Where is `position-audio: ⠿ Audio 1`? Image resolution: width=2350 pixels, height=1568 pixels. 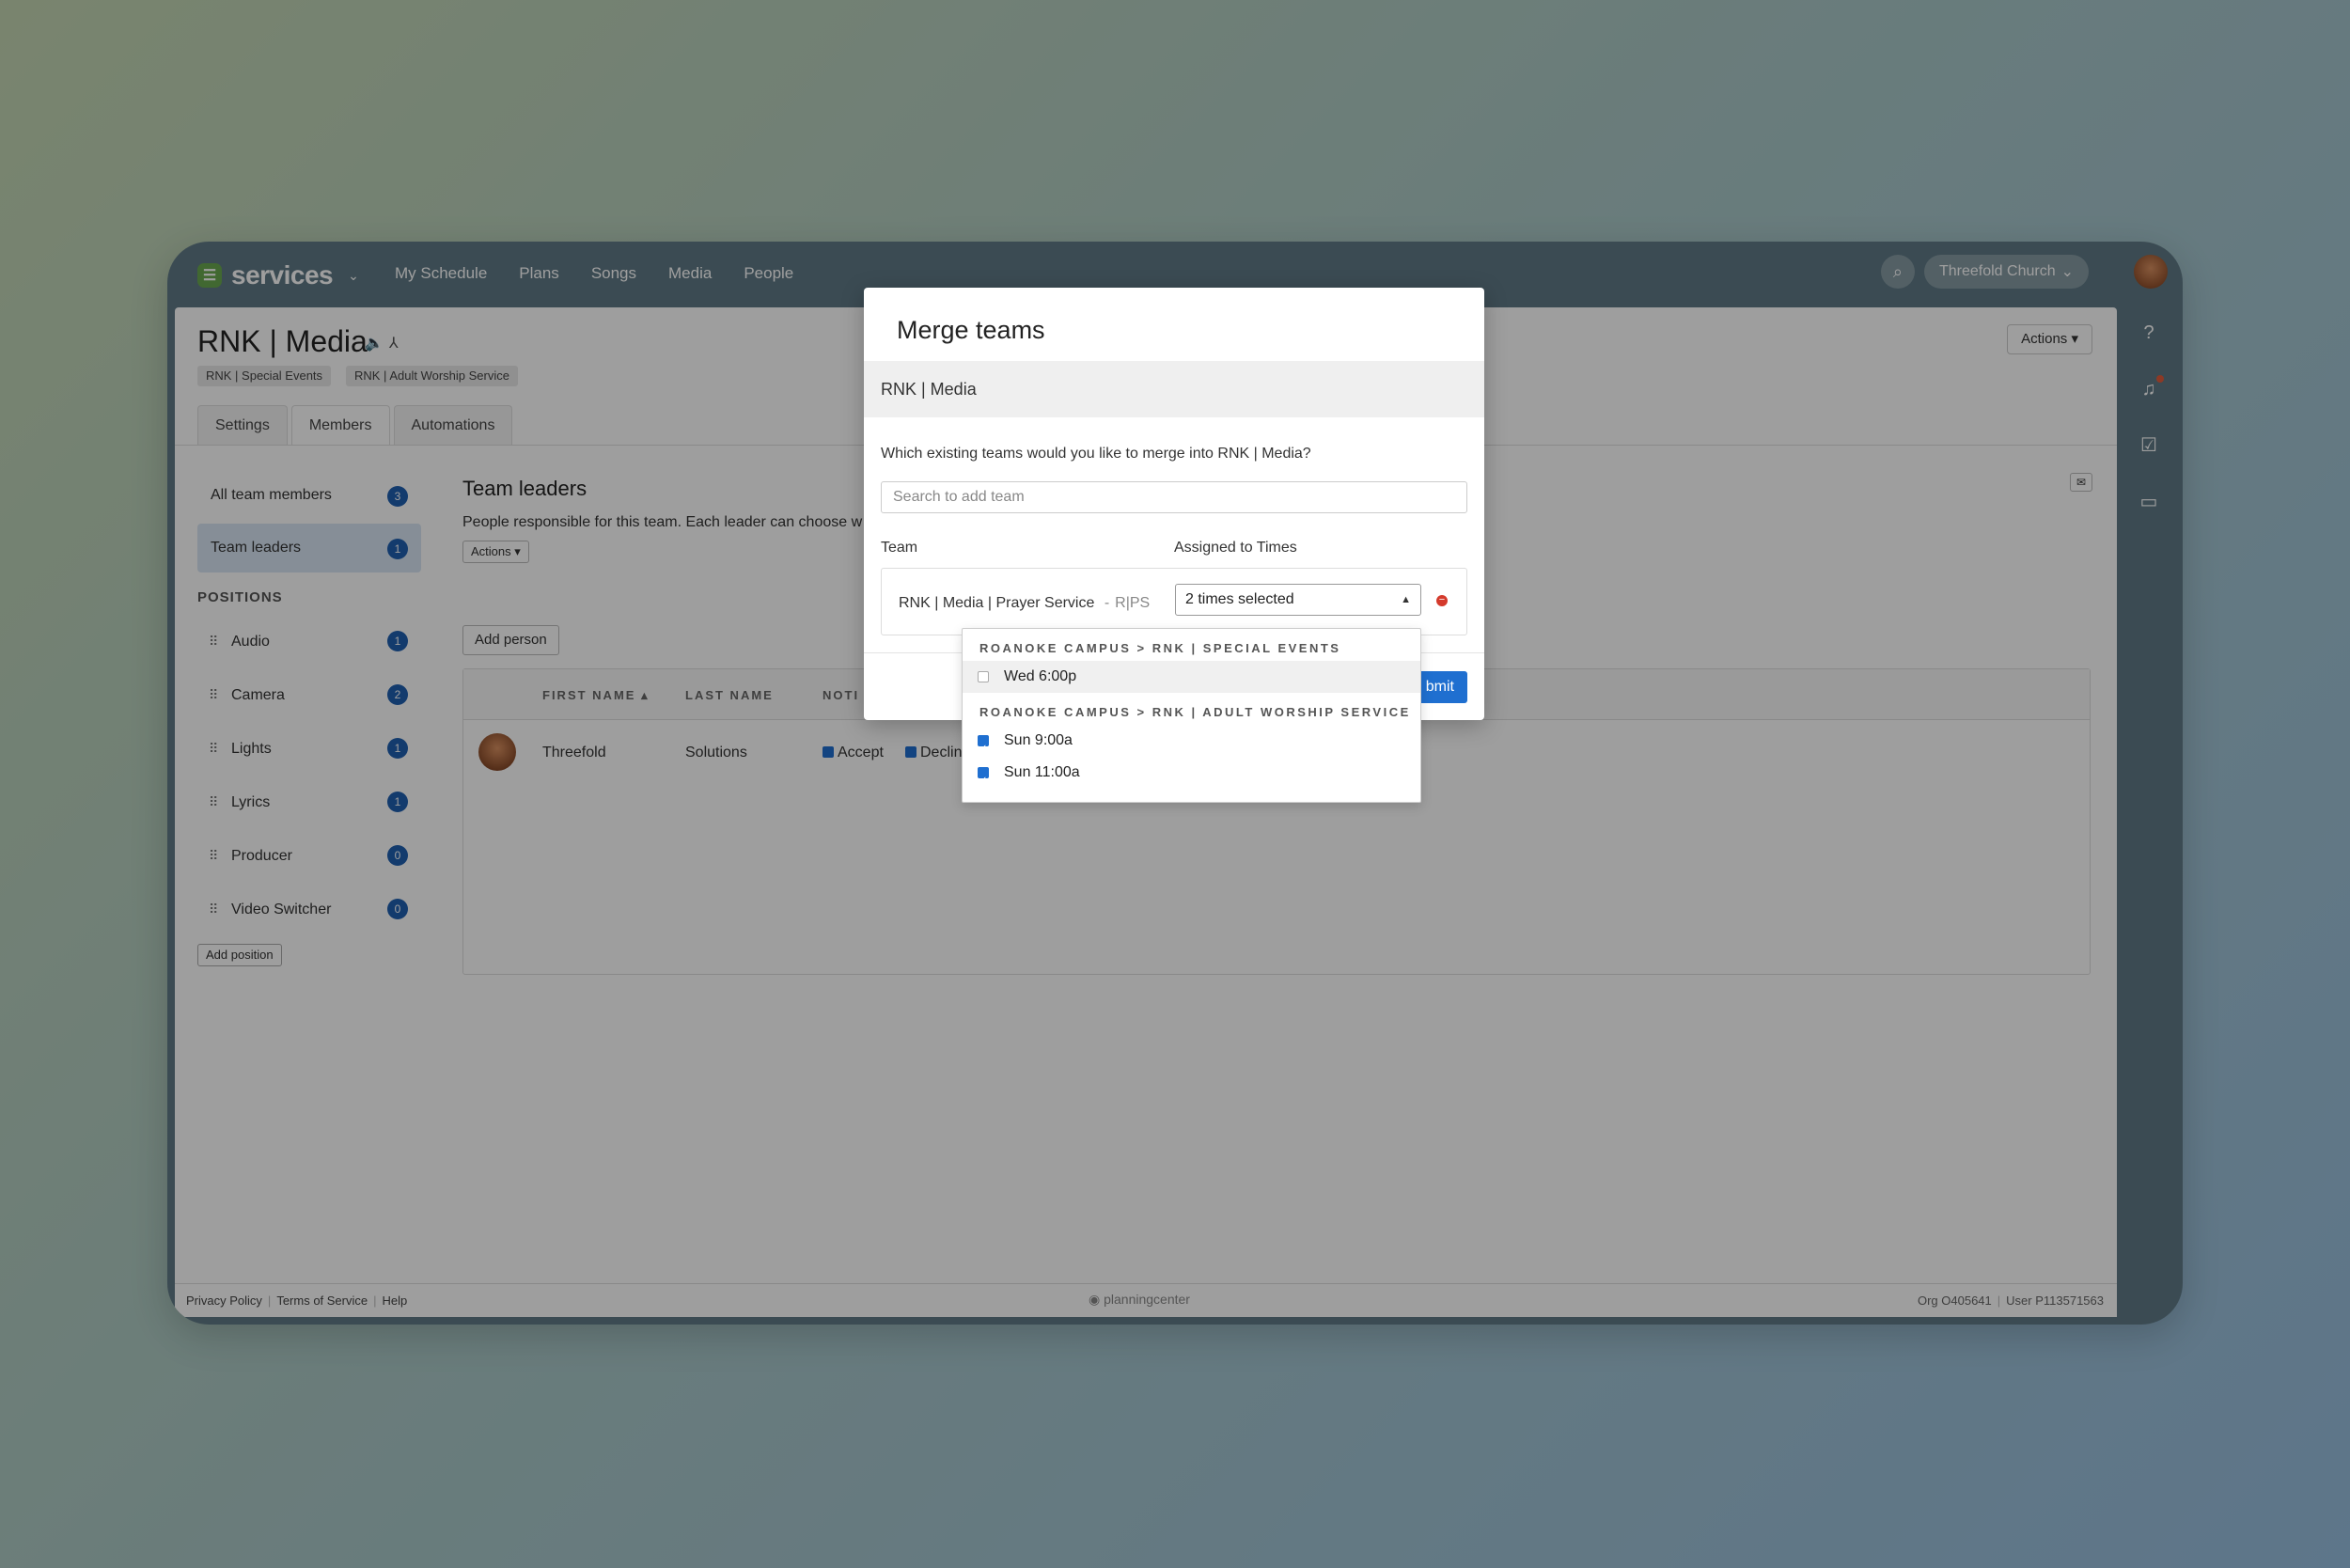 position-audio: ⠿ Audio 1 is located at coordinates (309, 641).